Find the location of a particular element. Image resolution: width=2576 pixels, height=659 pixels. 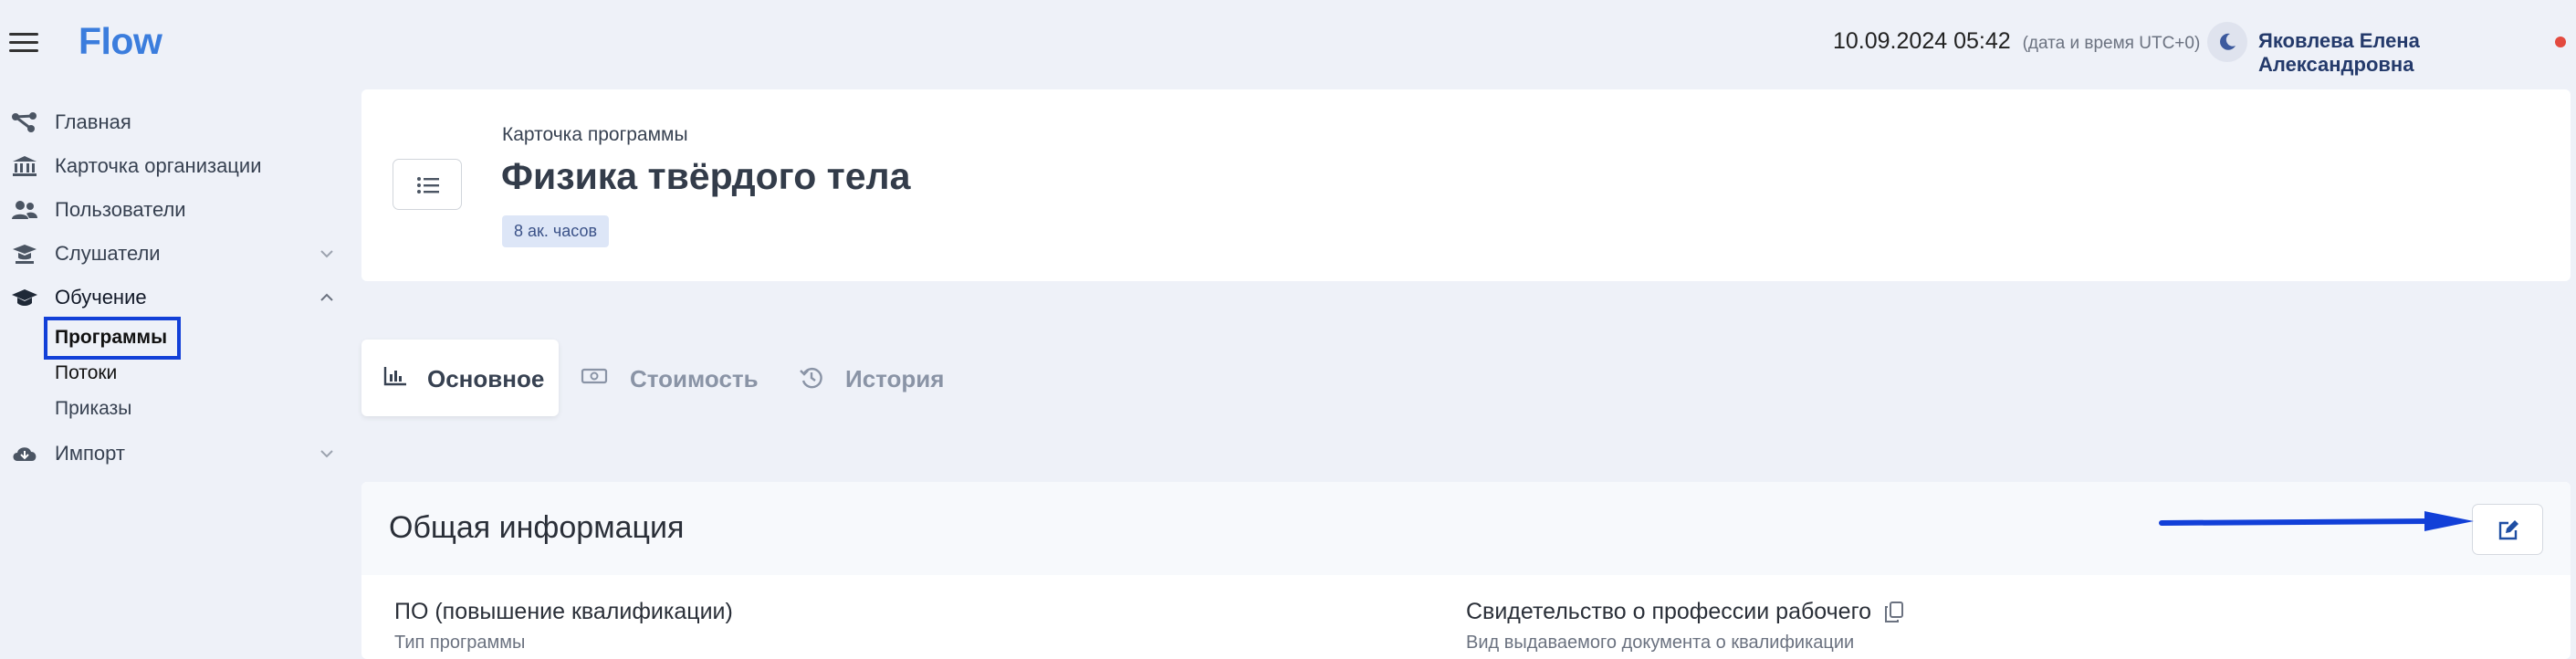

flow-icon is located at coordinates (25, 122).